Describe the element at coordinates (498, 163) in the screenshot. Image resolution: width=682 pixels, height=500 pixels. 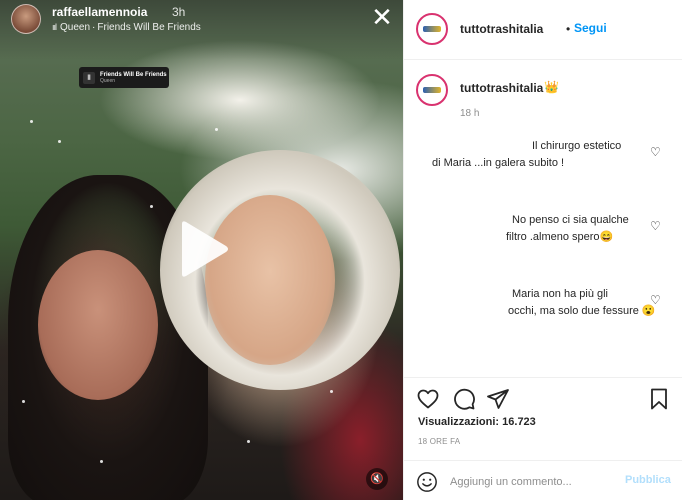
I see `comment-text-line2: di Maria ...in galera subito !` at that location.